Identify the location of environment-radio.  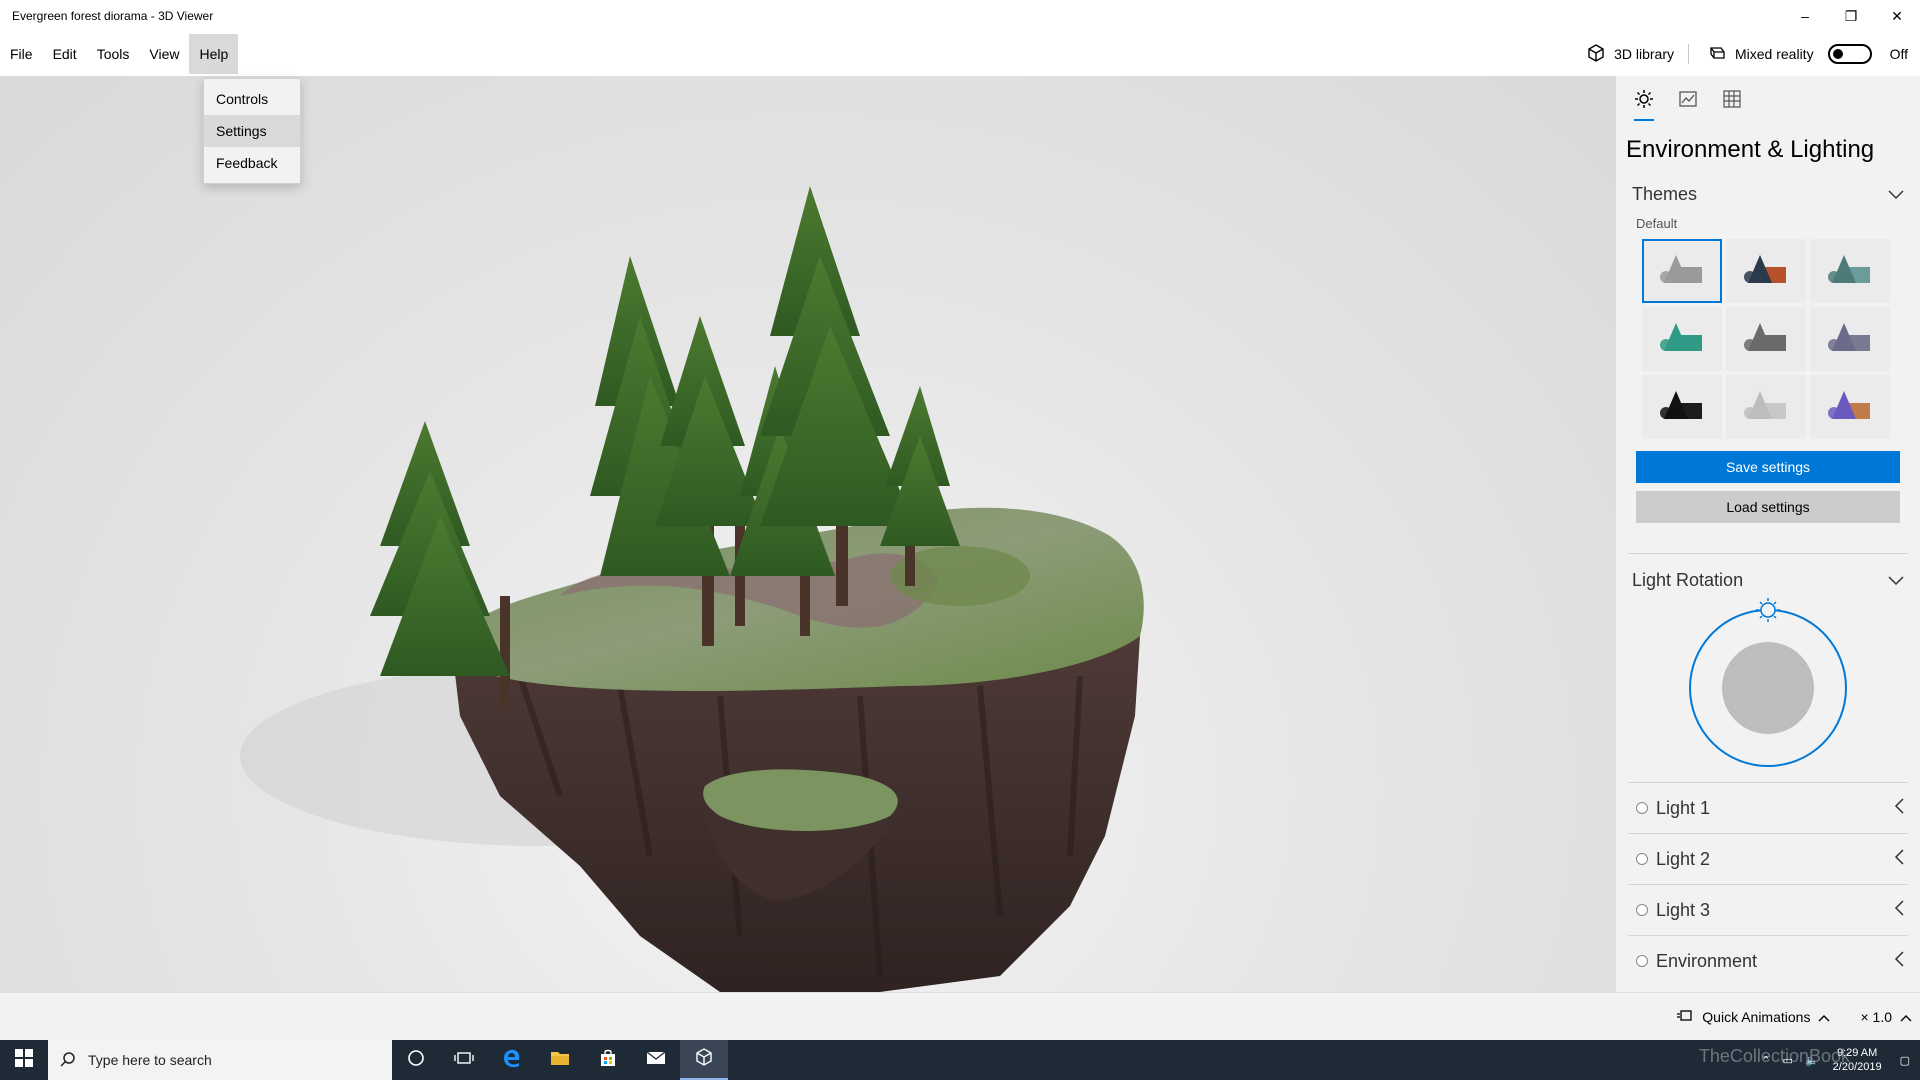
(1642, 961).